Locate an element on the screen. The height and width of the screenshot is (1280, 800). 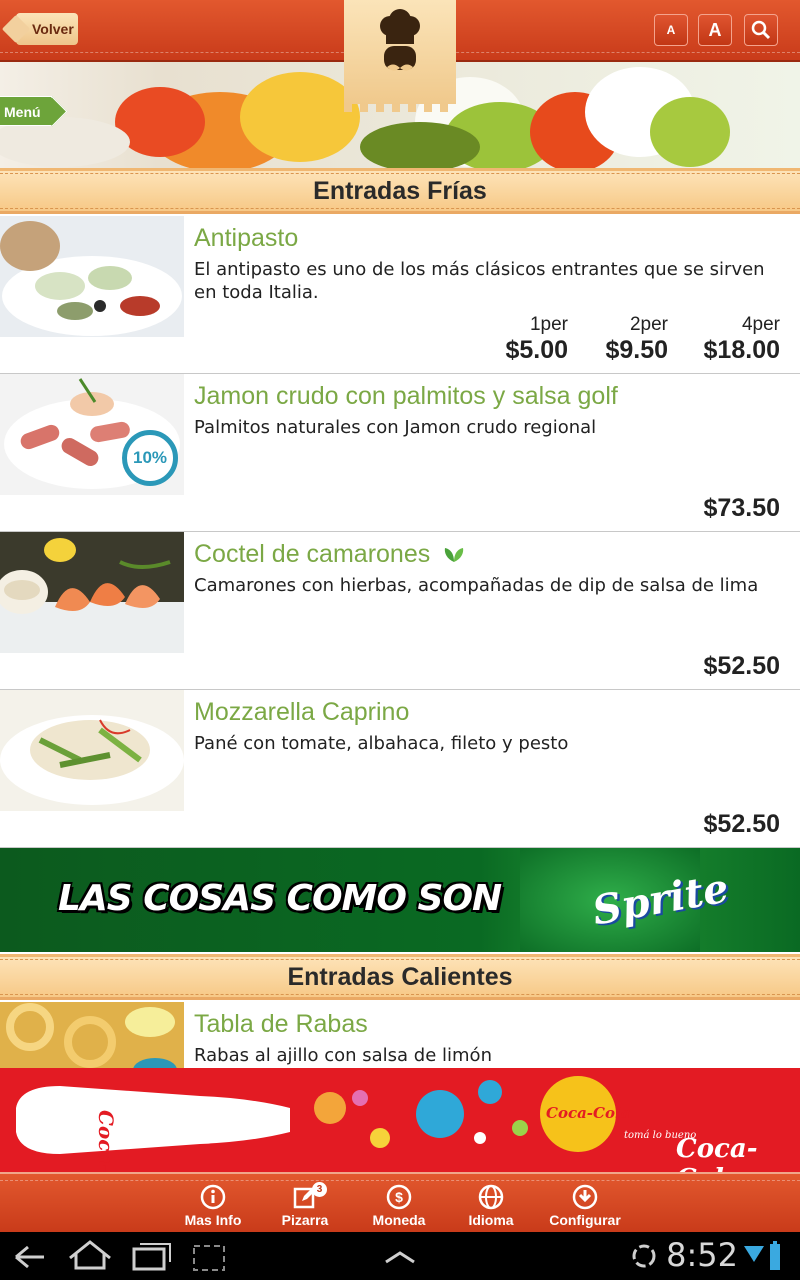
mas-info-label: Mas Info is located at coordinates (213, 1220).